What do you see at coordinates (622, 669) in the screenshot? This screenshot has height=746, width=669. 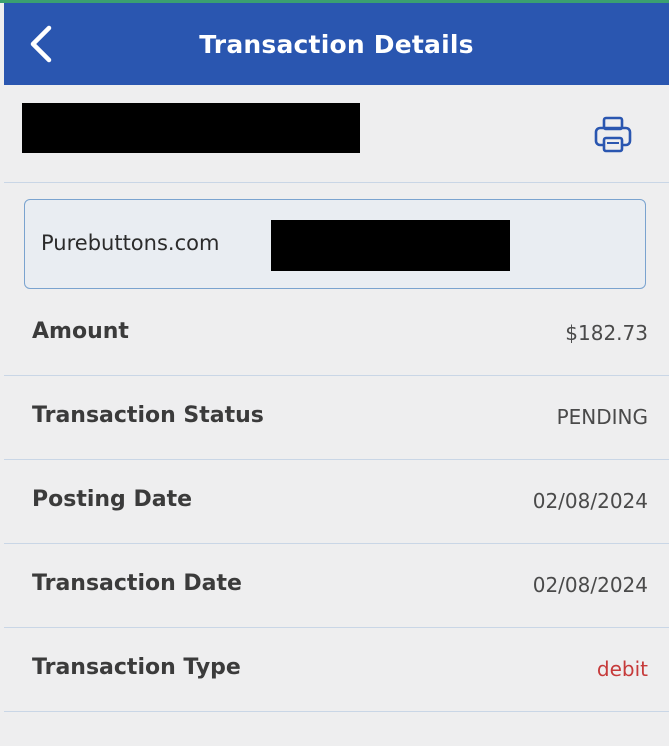 I see `transaction-type-value: debit` at bounding box center [622, 669].